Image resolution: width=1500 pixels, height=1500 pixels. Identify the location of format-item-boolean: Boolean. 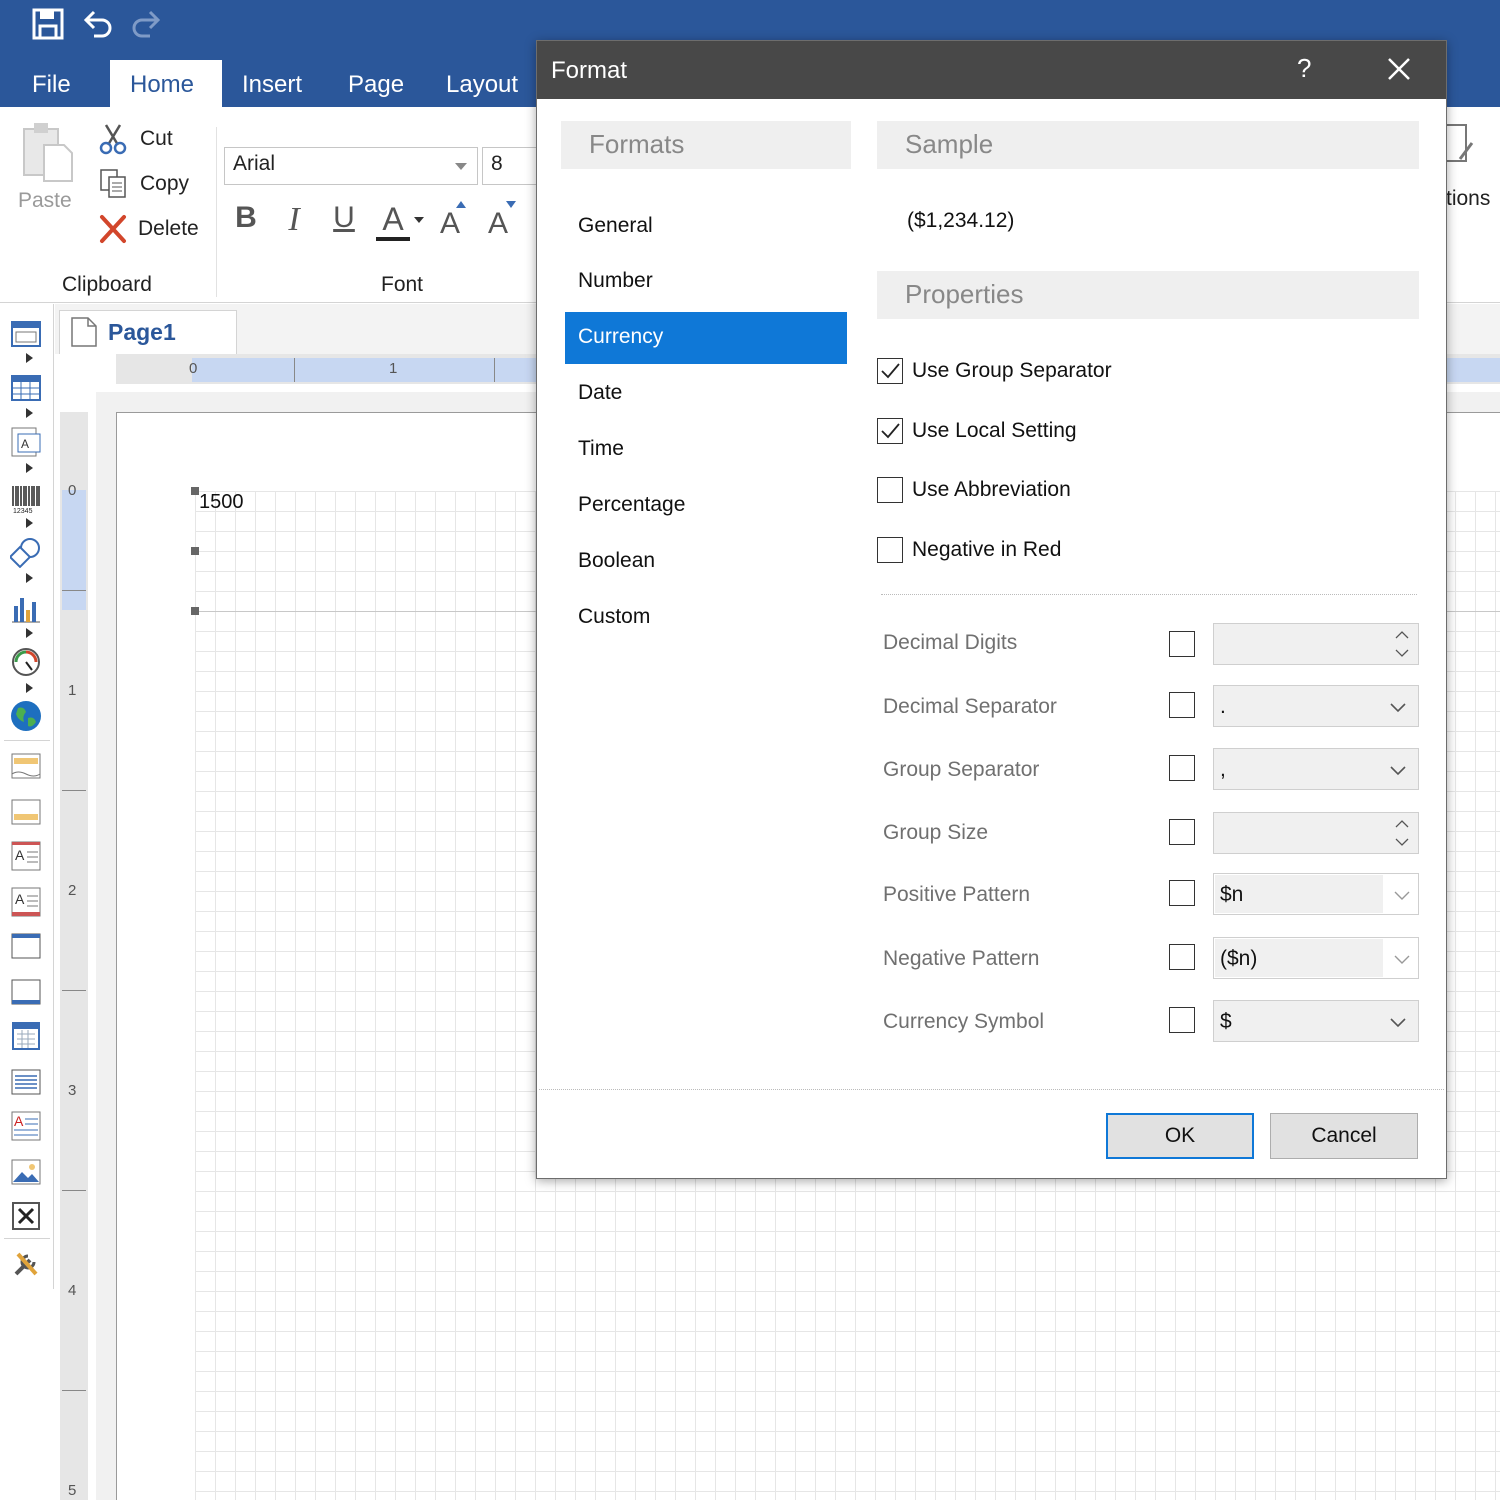
(706, 562).